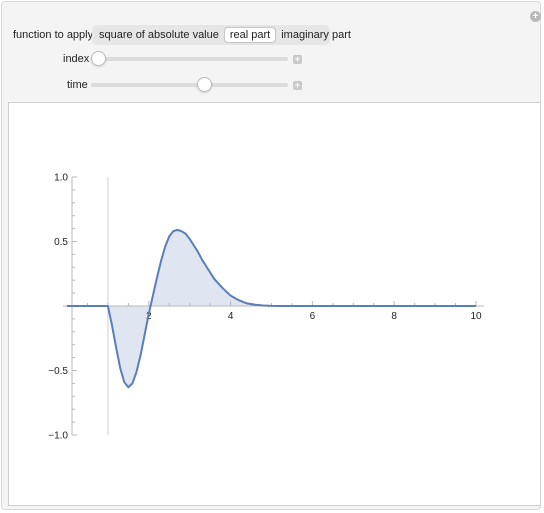  I want to click on time-slider-thumb, so click(204, 84).